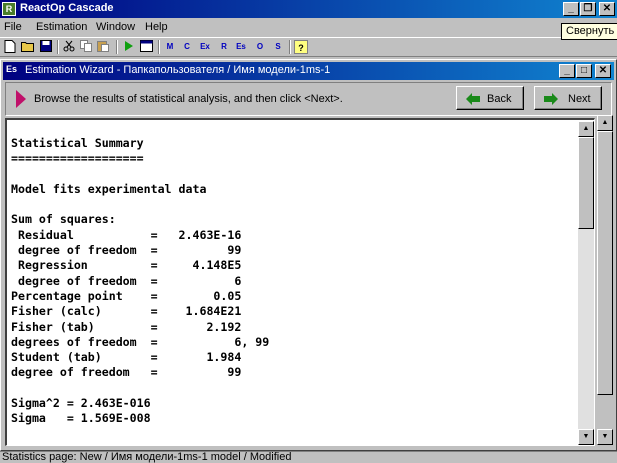 This screenshot has width=617, height=463. Describe the element at coordinates (278, 47) in the screenshot. I see `tool-s: S` at that location.